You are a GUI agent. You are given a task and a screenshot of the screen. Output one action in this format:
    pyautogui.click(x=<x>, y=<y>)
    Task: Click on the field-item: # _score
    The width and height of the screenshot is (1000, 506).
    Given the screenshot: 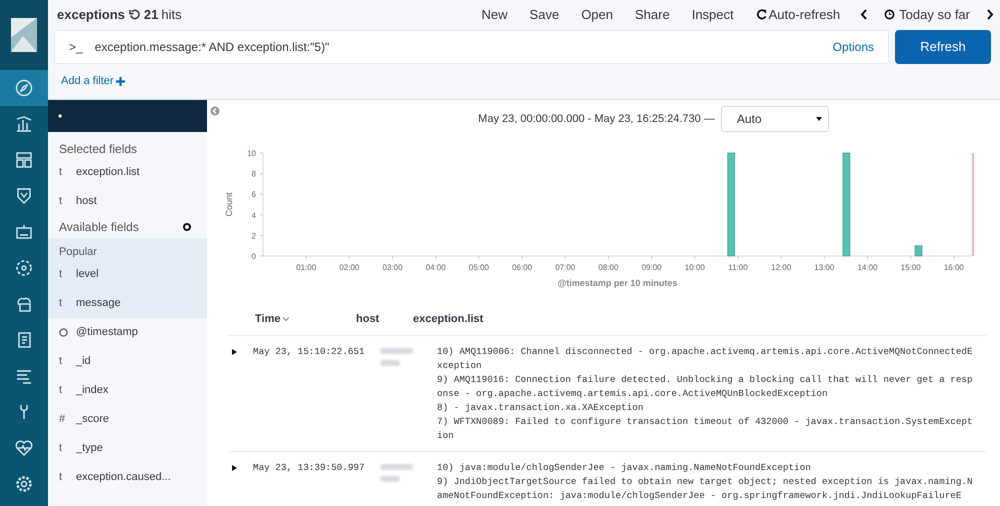 What is the action you would take?
    pyautogui.click(x=127, y=419)
    